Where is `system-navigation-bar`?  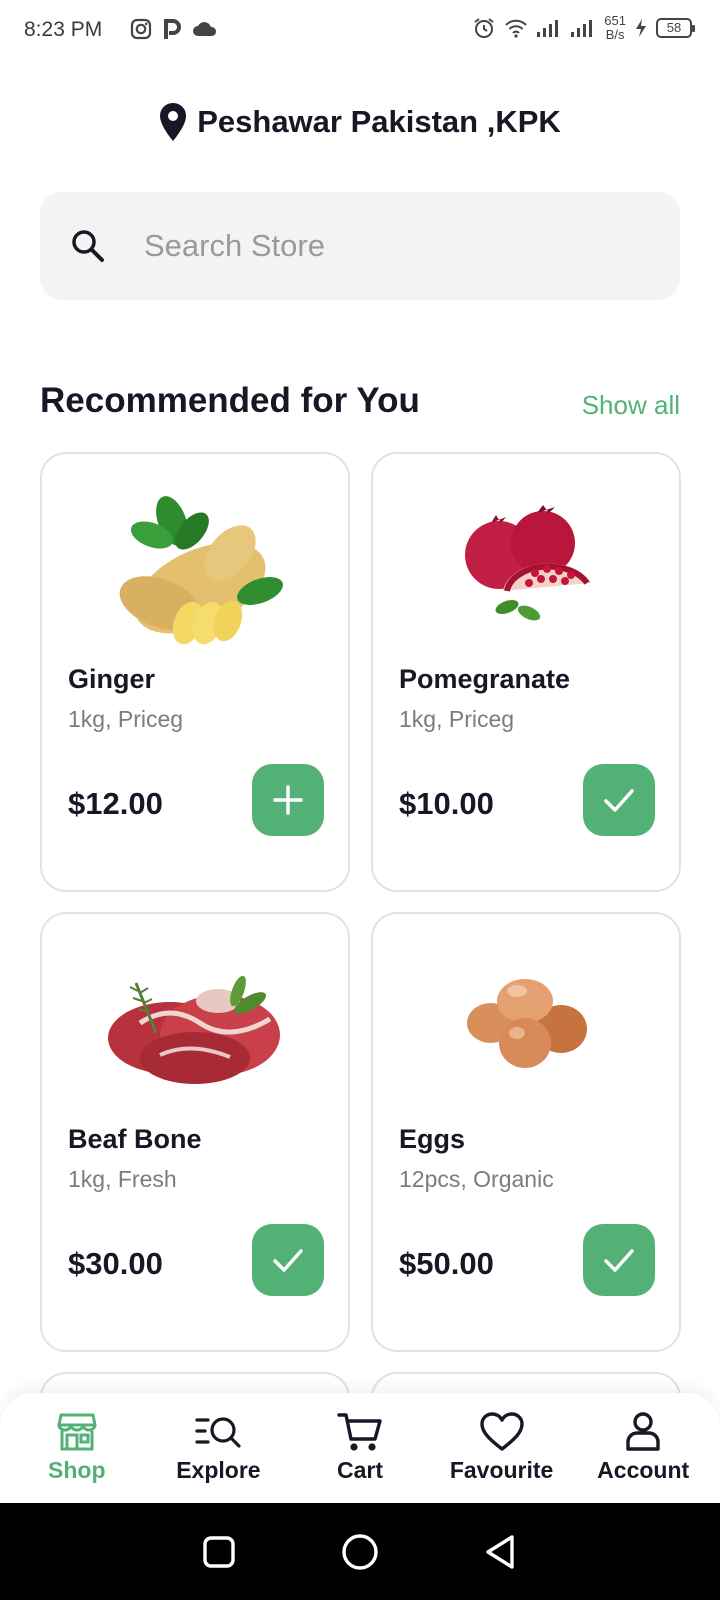
system-navigation-bar is located at coordinates (360, 1551).